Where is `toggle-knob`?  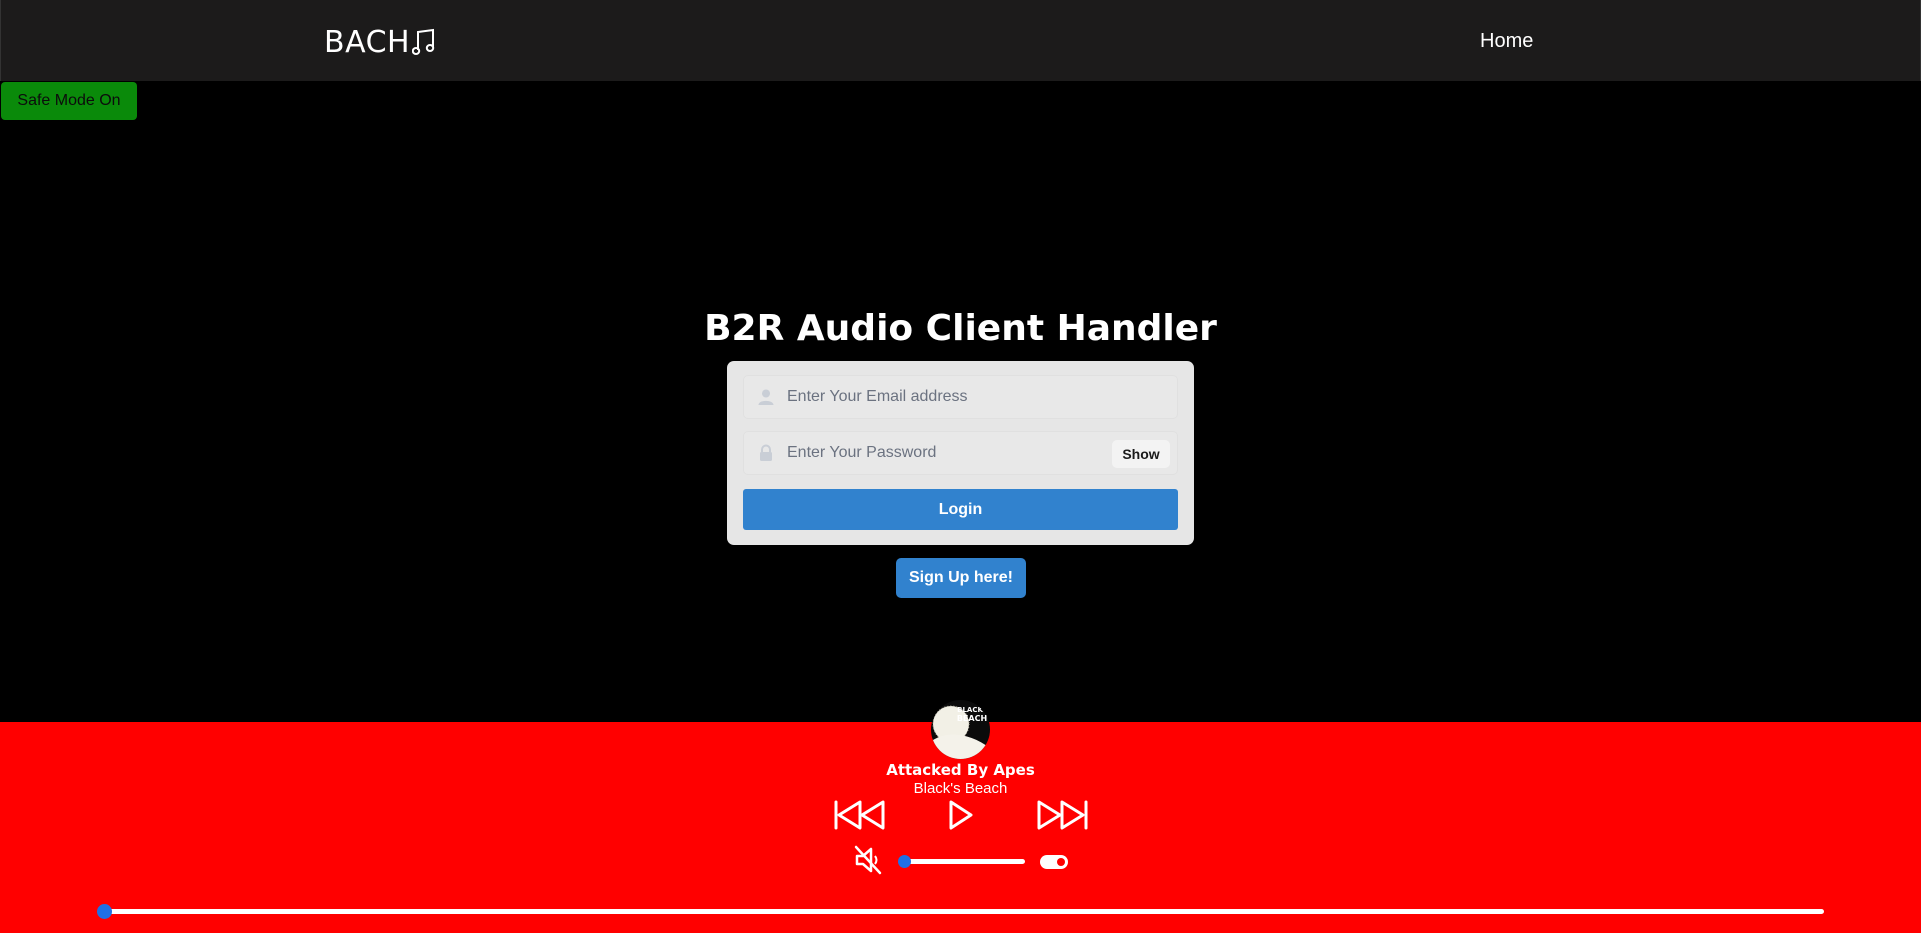 toggle-knob is located at coordinates (1061, 862).